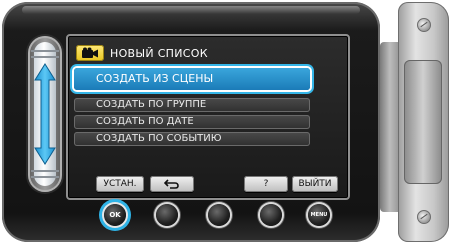  I want to click on video-camera-icon-glyph, so click(90, 52).